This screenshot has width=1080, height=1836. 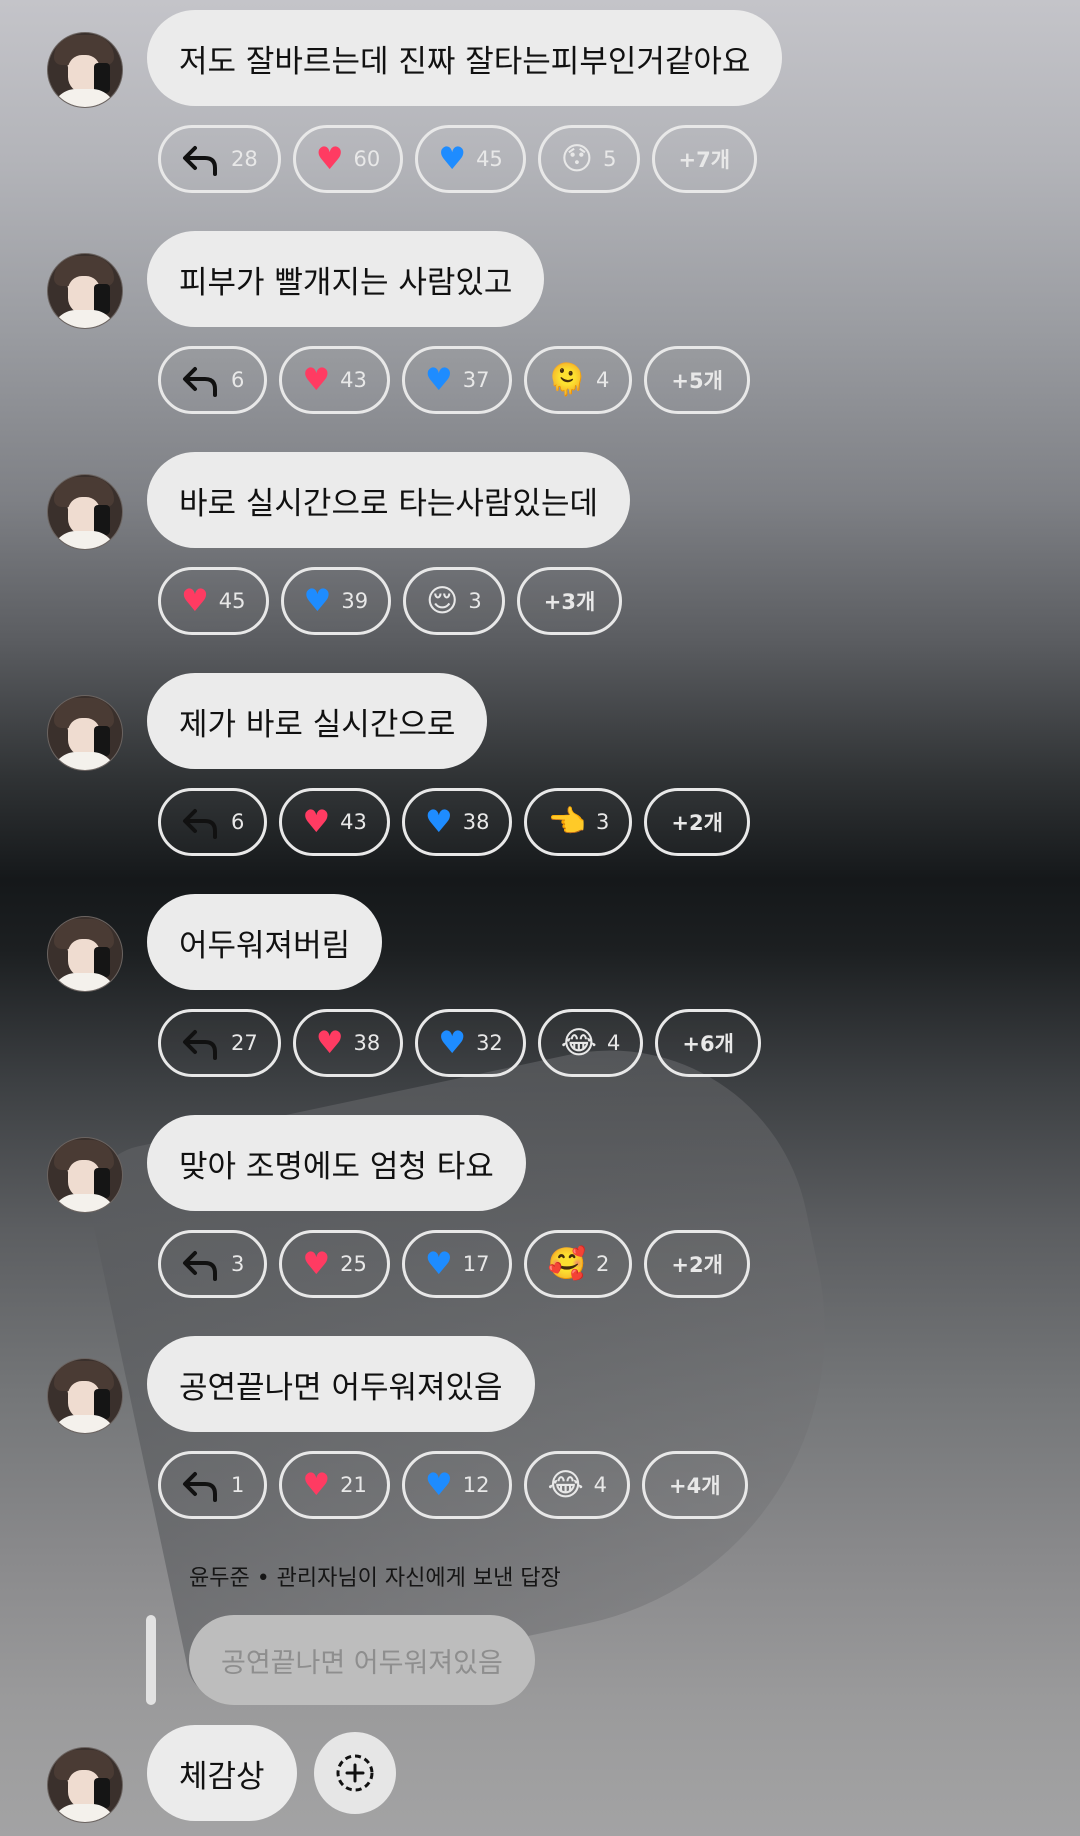 I want to click on reaction-bar: 28 ♥ 60 ♥ 45 😯 5 +7개, so click(x=458, y=159).